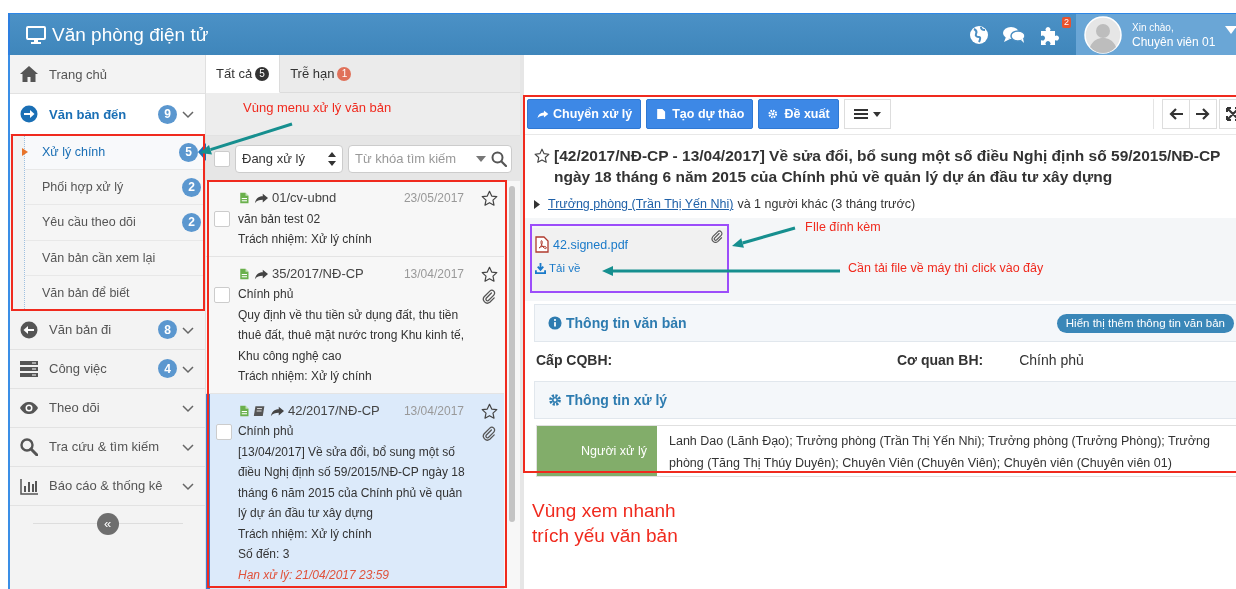 The image size is (1236, 589). Describe the element at coordinates (355, 219) in the screenshot. I see `document-item: 01/cv-ubnd 23/05/2017 văn bản test 02 Trách nhiệm: Xử lý chính` at that location.